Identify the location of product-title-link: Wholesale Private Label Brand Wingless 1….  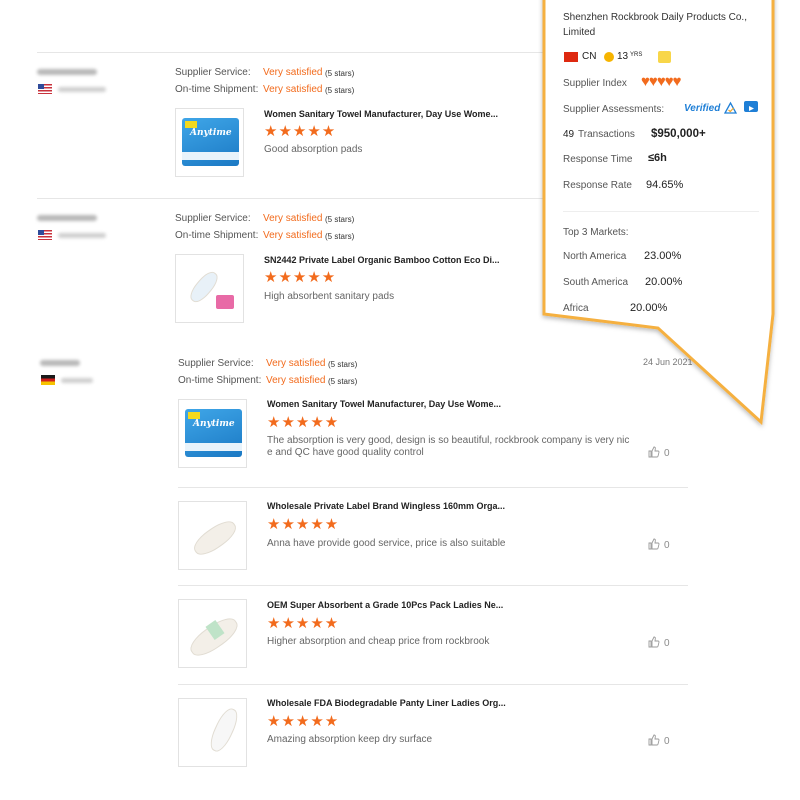
(386, 506).